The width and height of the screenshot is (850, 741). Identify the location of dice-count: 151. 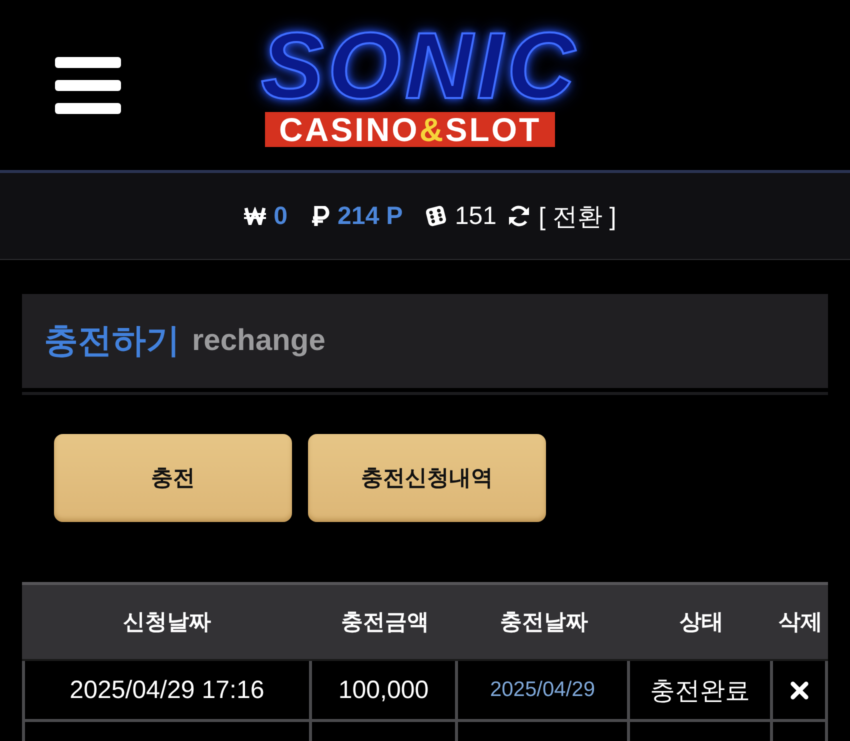
(475, 216).